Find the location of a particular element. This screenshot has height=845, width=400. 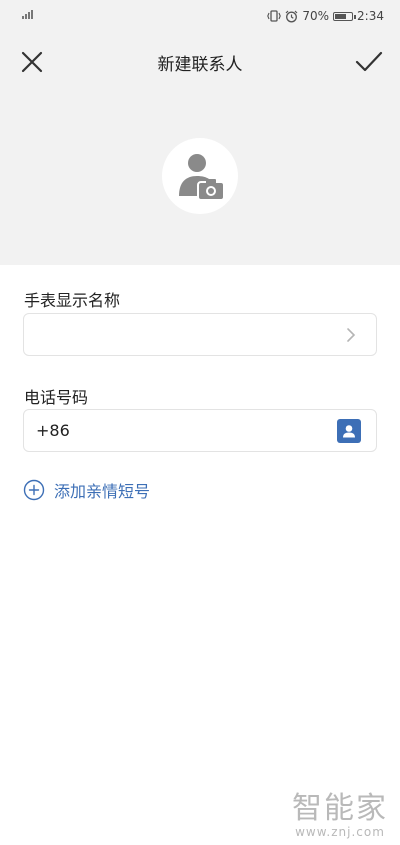

avatar-camera-icon is located at coordinates (202, 177).